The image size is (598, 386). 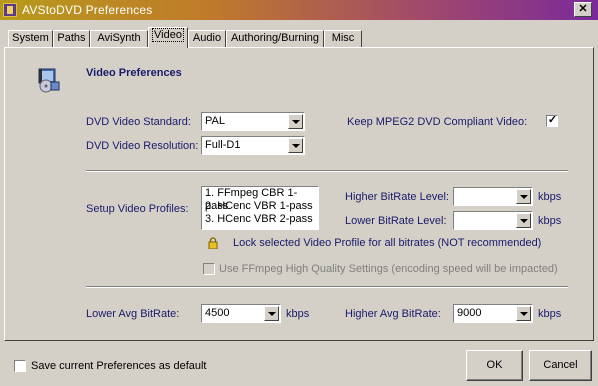 I want to click on tab-label: Misc, so click(x=343, y=38).